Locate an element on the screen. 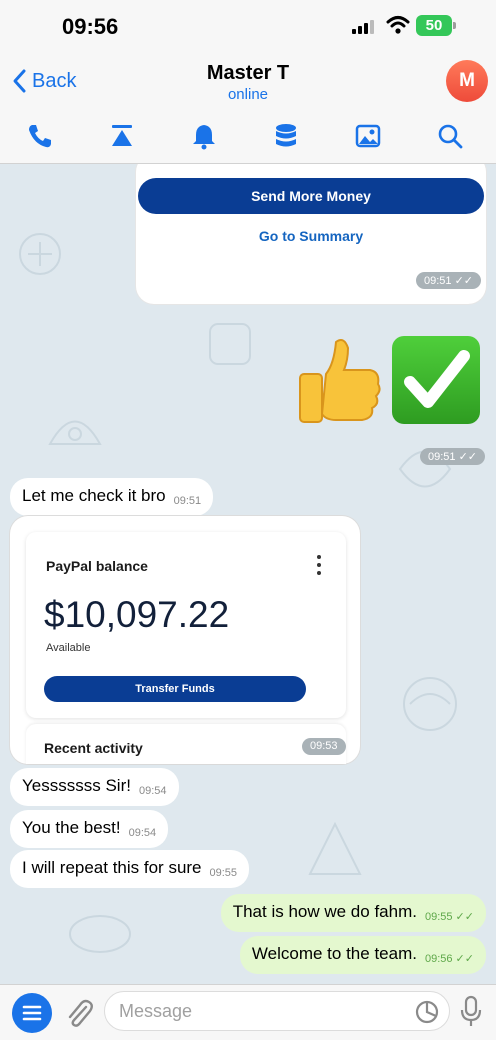 The image size is (496, 1040). incoming-message: Yesssssss Sir! 09:54 is located at coordinates (94, 787).